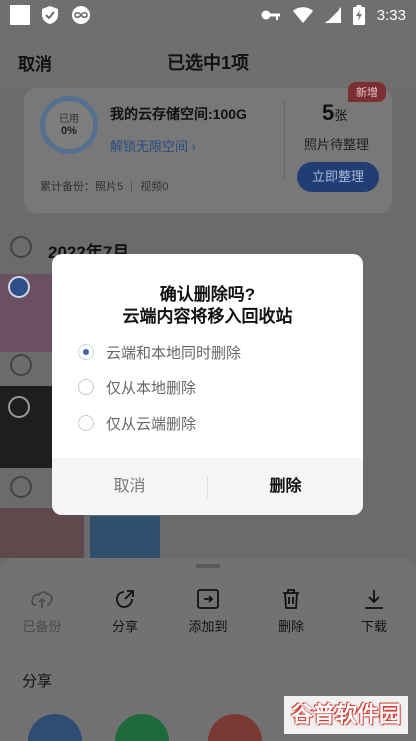  What do you see at coordinates (153, 145) in the screenshot?
I see `unlock-space-link: 解锁无限空间 ›` at bounding box center [153, 145].